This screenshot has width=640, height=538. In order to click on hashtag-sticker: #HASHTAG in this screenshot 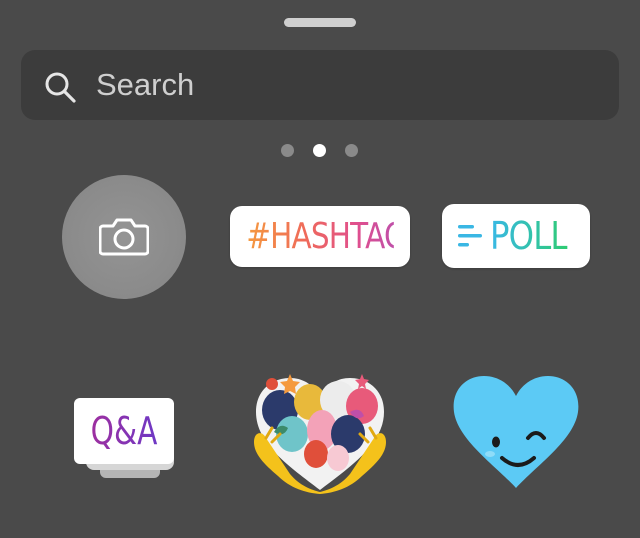, I will do `click(320, 236)`.